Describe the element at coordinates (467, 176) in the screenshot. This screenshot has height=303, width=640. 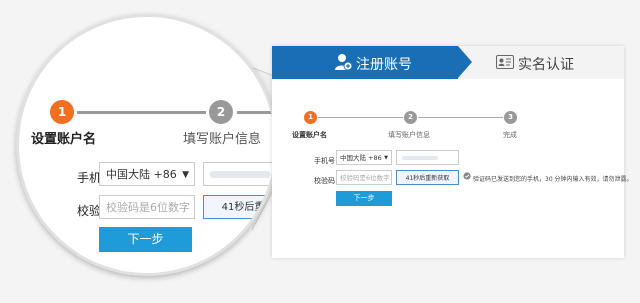
I see `check-circle-icon` at that location.